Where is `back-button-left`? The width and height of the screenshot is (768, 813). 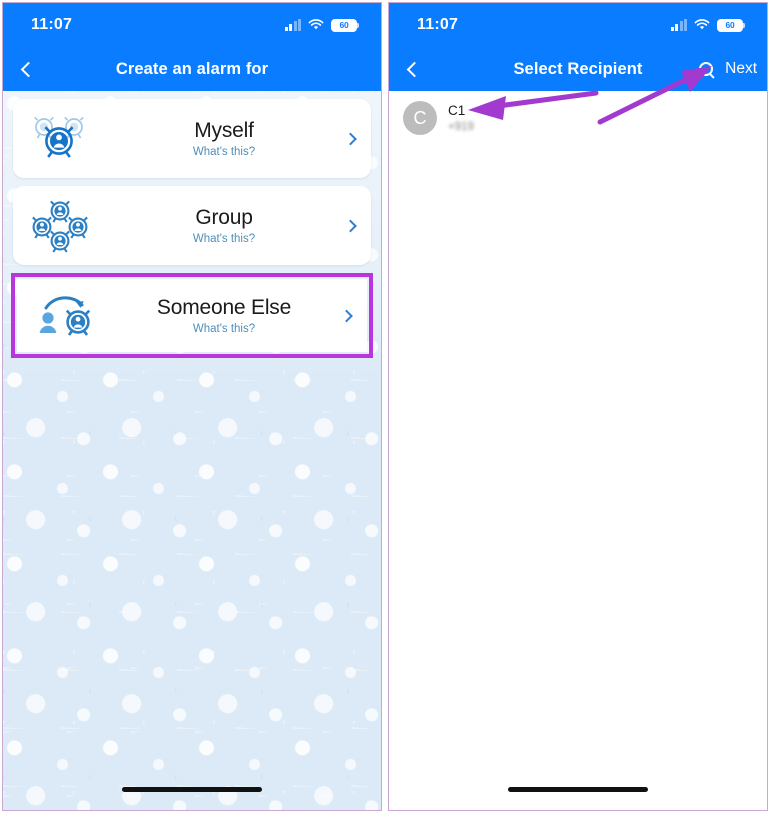 back-button-left is located at coordinates (28, 69).